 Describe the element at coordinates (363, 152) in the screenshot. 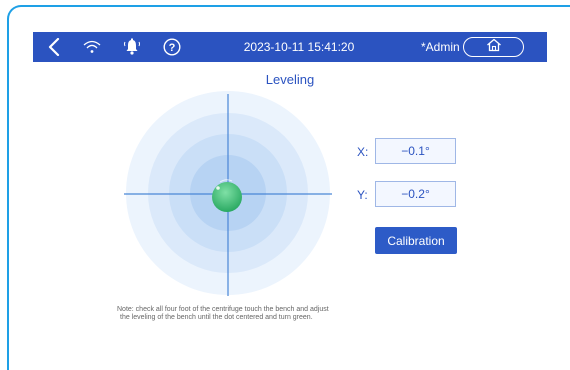

I see `x-axis-label: X:` at that location.